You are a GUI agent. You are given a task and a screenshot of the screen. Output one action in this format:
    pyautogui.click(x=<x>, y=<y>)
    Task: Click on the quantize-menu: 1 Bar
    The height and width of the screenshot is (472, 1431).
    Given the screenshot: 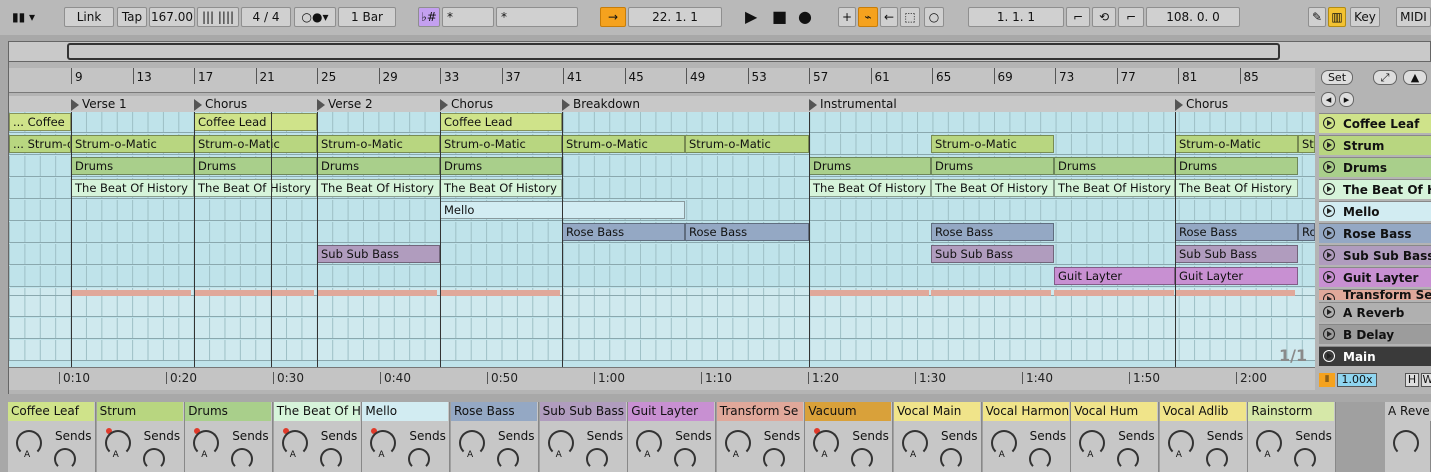 What is the action you would take?
    pyautogui.click(x=367, y=17)
    